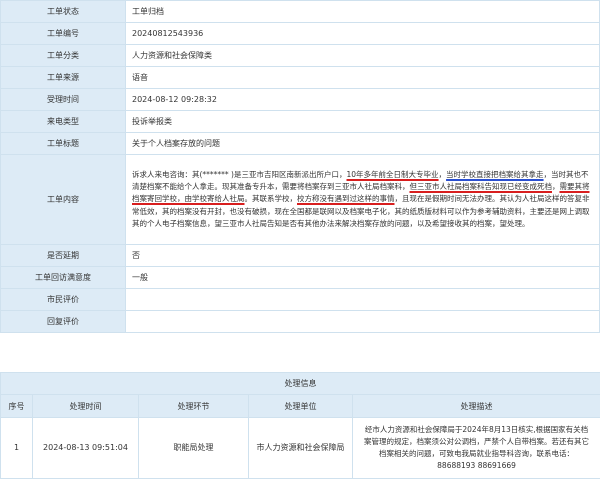 This screenshot has width=600, height=487. Describe the element at coordinates (63, 122) in the screenshot. I see `call-type-label: 来电类型` at that location.